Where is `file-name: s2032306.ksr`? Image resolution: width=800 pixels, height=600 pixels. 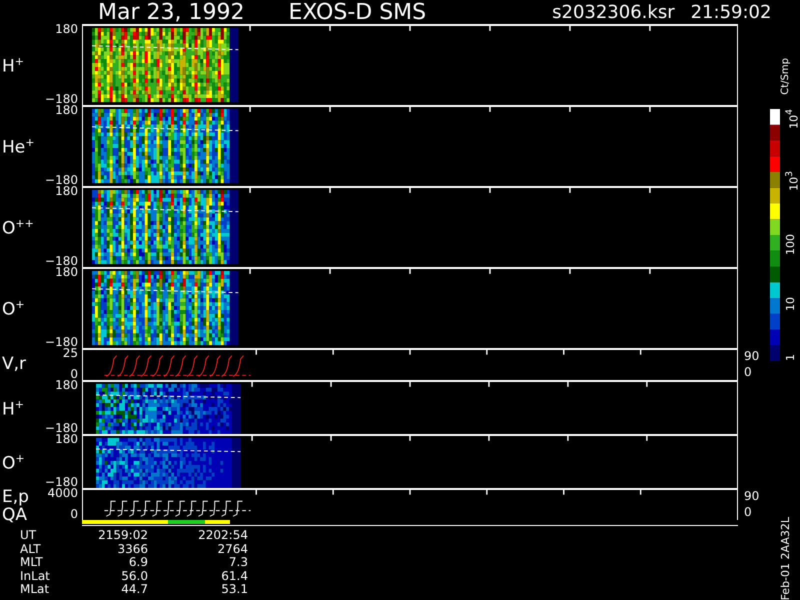 file-name: s2032306.ksr is located at coordinates (613, 13).